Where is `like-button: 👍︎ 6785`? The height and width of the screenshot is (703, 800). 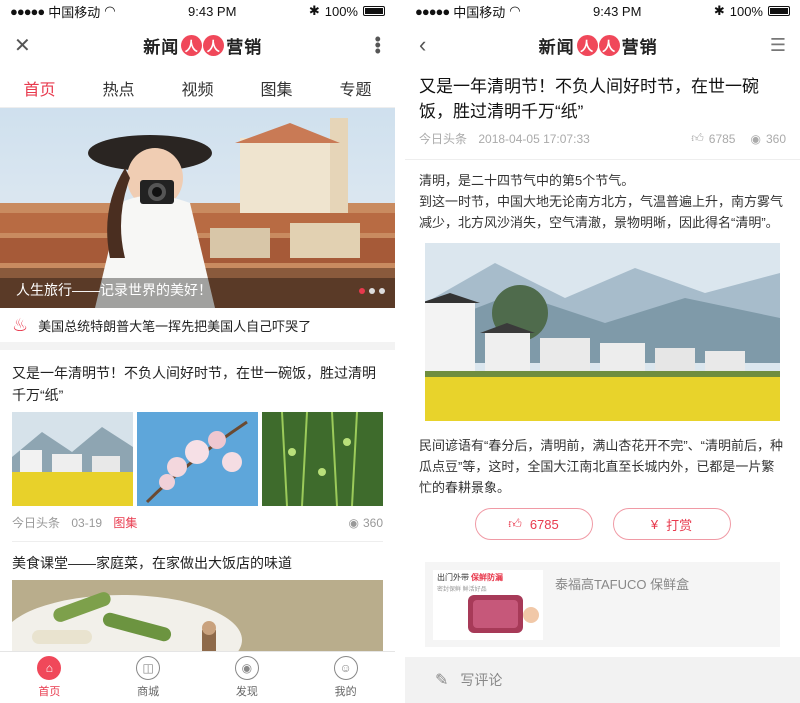
like-button: 👍︎ 6785 is located at coordinates (533, 524).